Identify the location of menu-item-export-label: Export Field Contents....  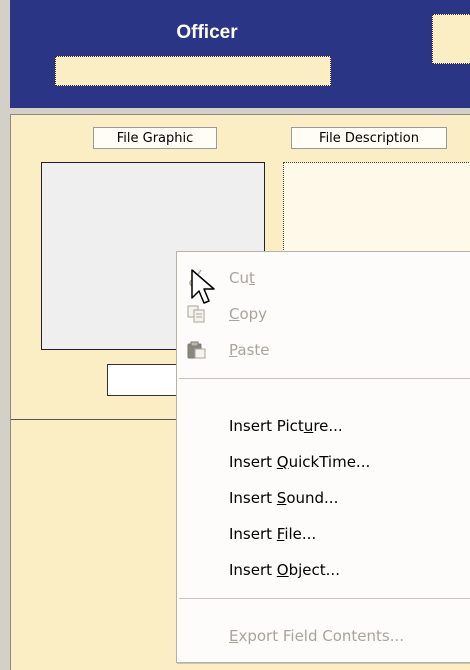
(317, 636).